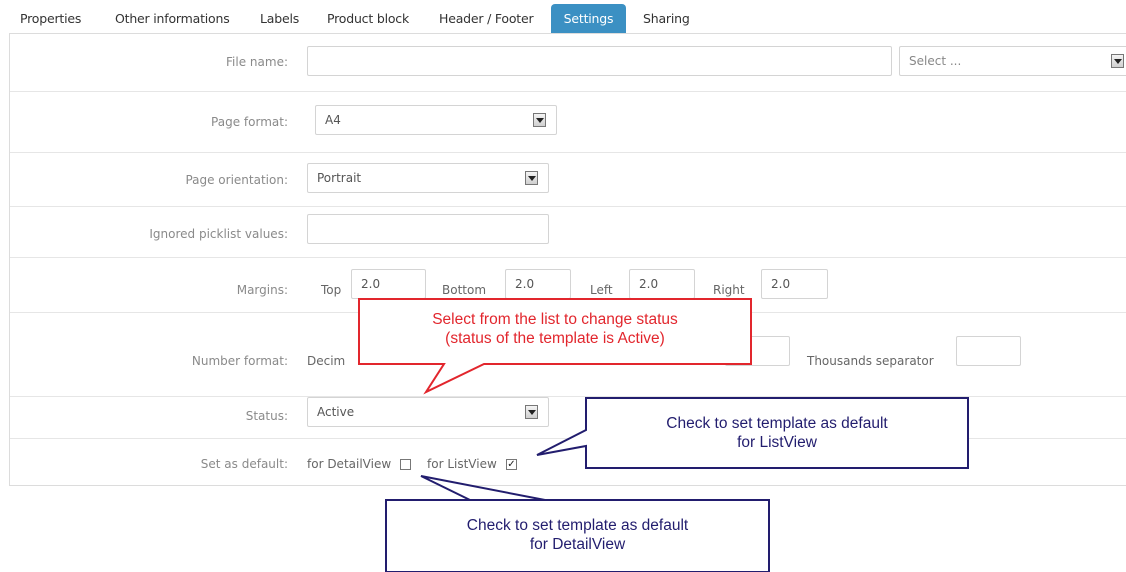  What do you see at coordinates (555, 338) in the screenshot?
I see `status-callout-line2: (status of the template is Active)` at bounding box center [555, 338].